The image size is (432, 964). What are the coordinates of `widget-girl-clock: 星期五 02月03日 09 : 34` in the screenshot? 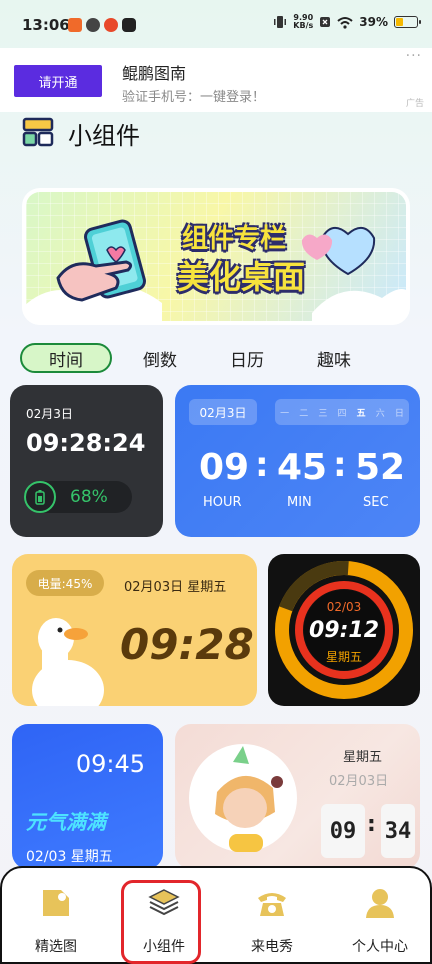 It's located at (297, 796).